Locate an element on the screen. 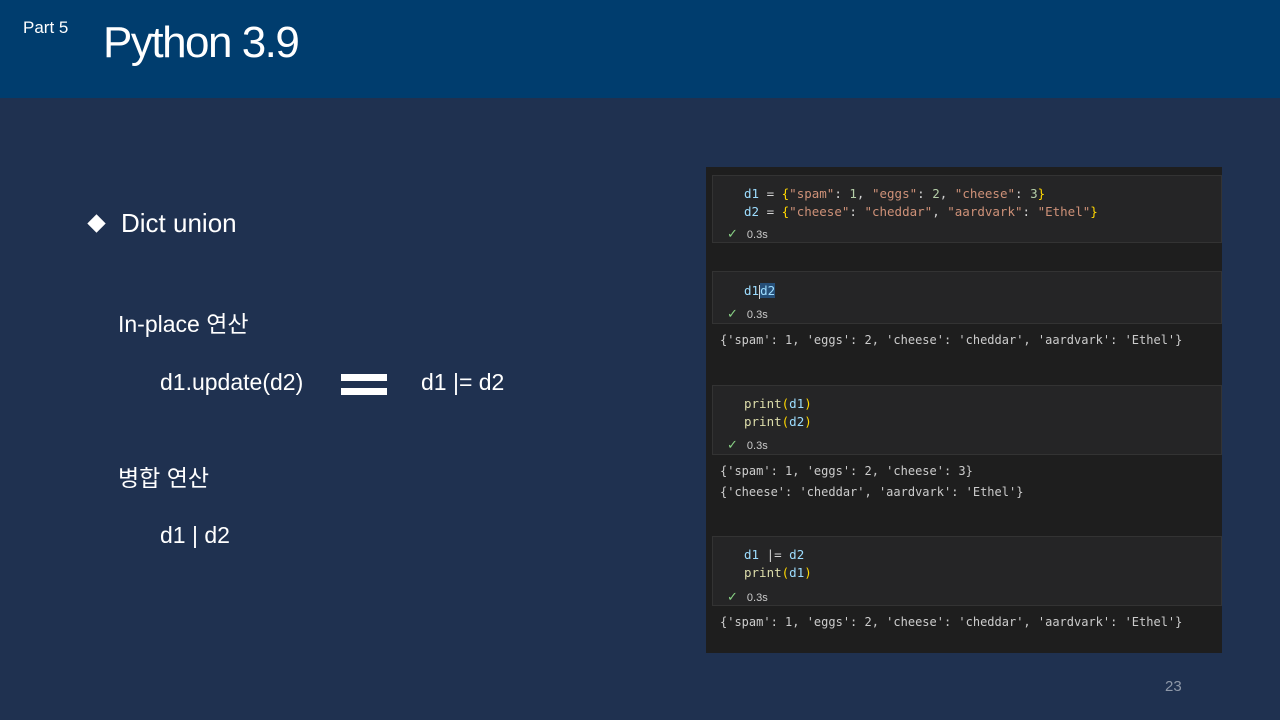 This screenshot has height=720, width=1280. code-line: print(d2) is located at coordinates (778, 421).